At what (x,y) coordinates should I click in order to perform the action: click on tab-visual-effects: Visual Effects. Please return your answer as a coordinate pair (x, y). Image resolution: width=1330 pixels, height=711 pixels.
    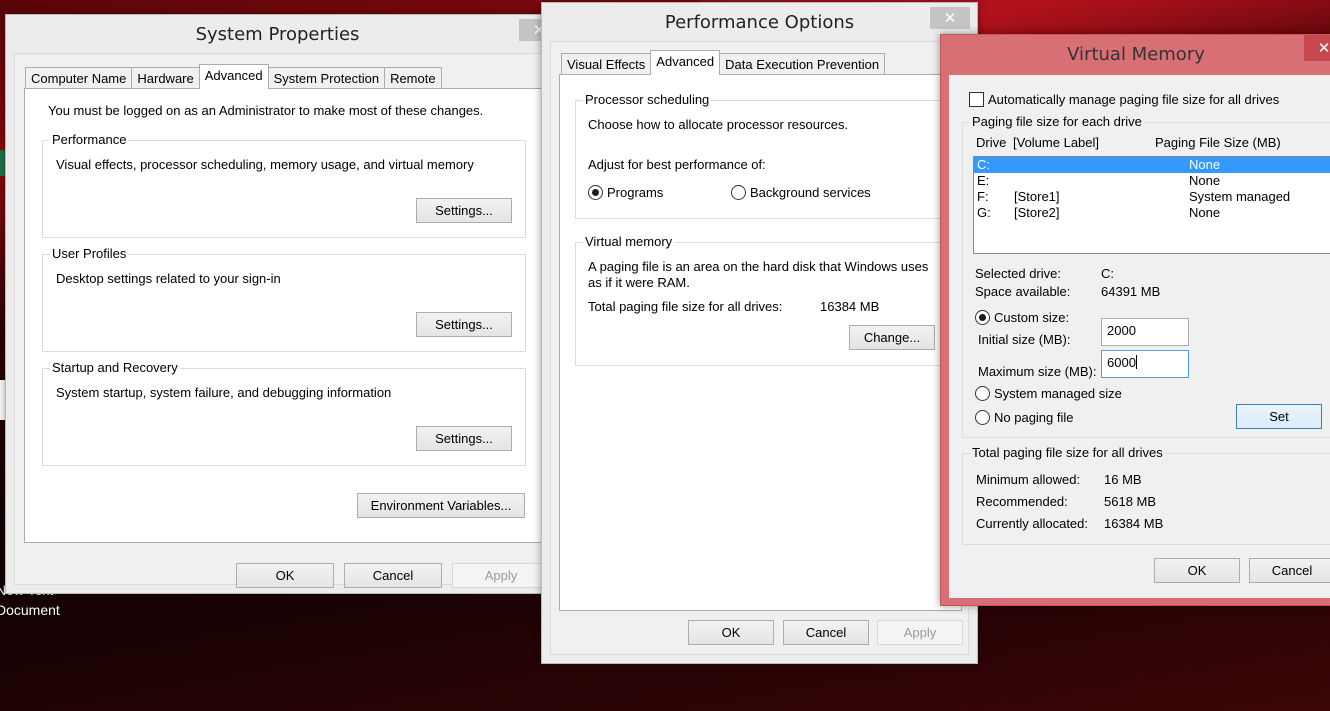
    Looking at the image, I should click on (606, 64).